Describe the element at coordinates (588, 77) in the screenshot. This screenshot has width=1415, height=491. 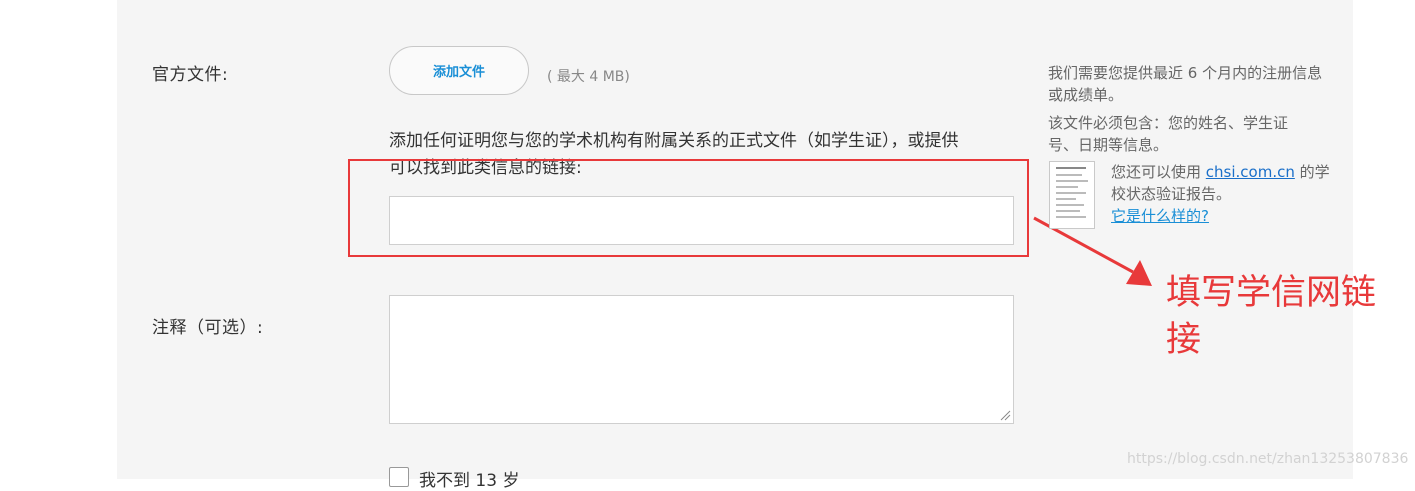
I see `max-size-hint: ( 最大 4 MB)` at that location.